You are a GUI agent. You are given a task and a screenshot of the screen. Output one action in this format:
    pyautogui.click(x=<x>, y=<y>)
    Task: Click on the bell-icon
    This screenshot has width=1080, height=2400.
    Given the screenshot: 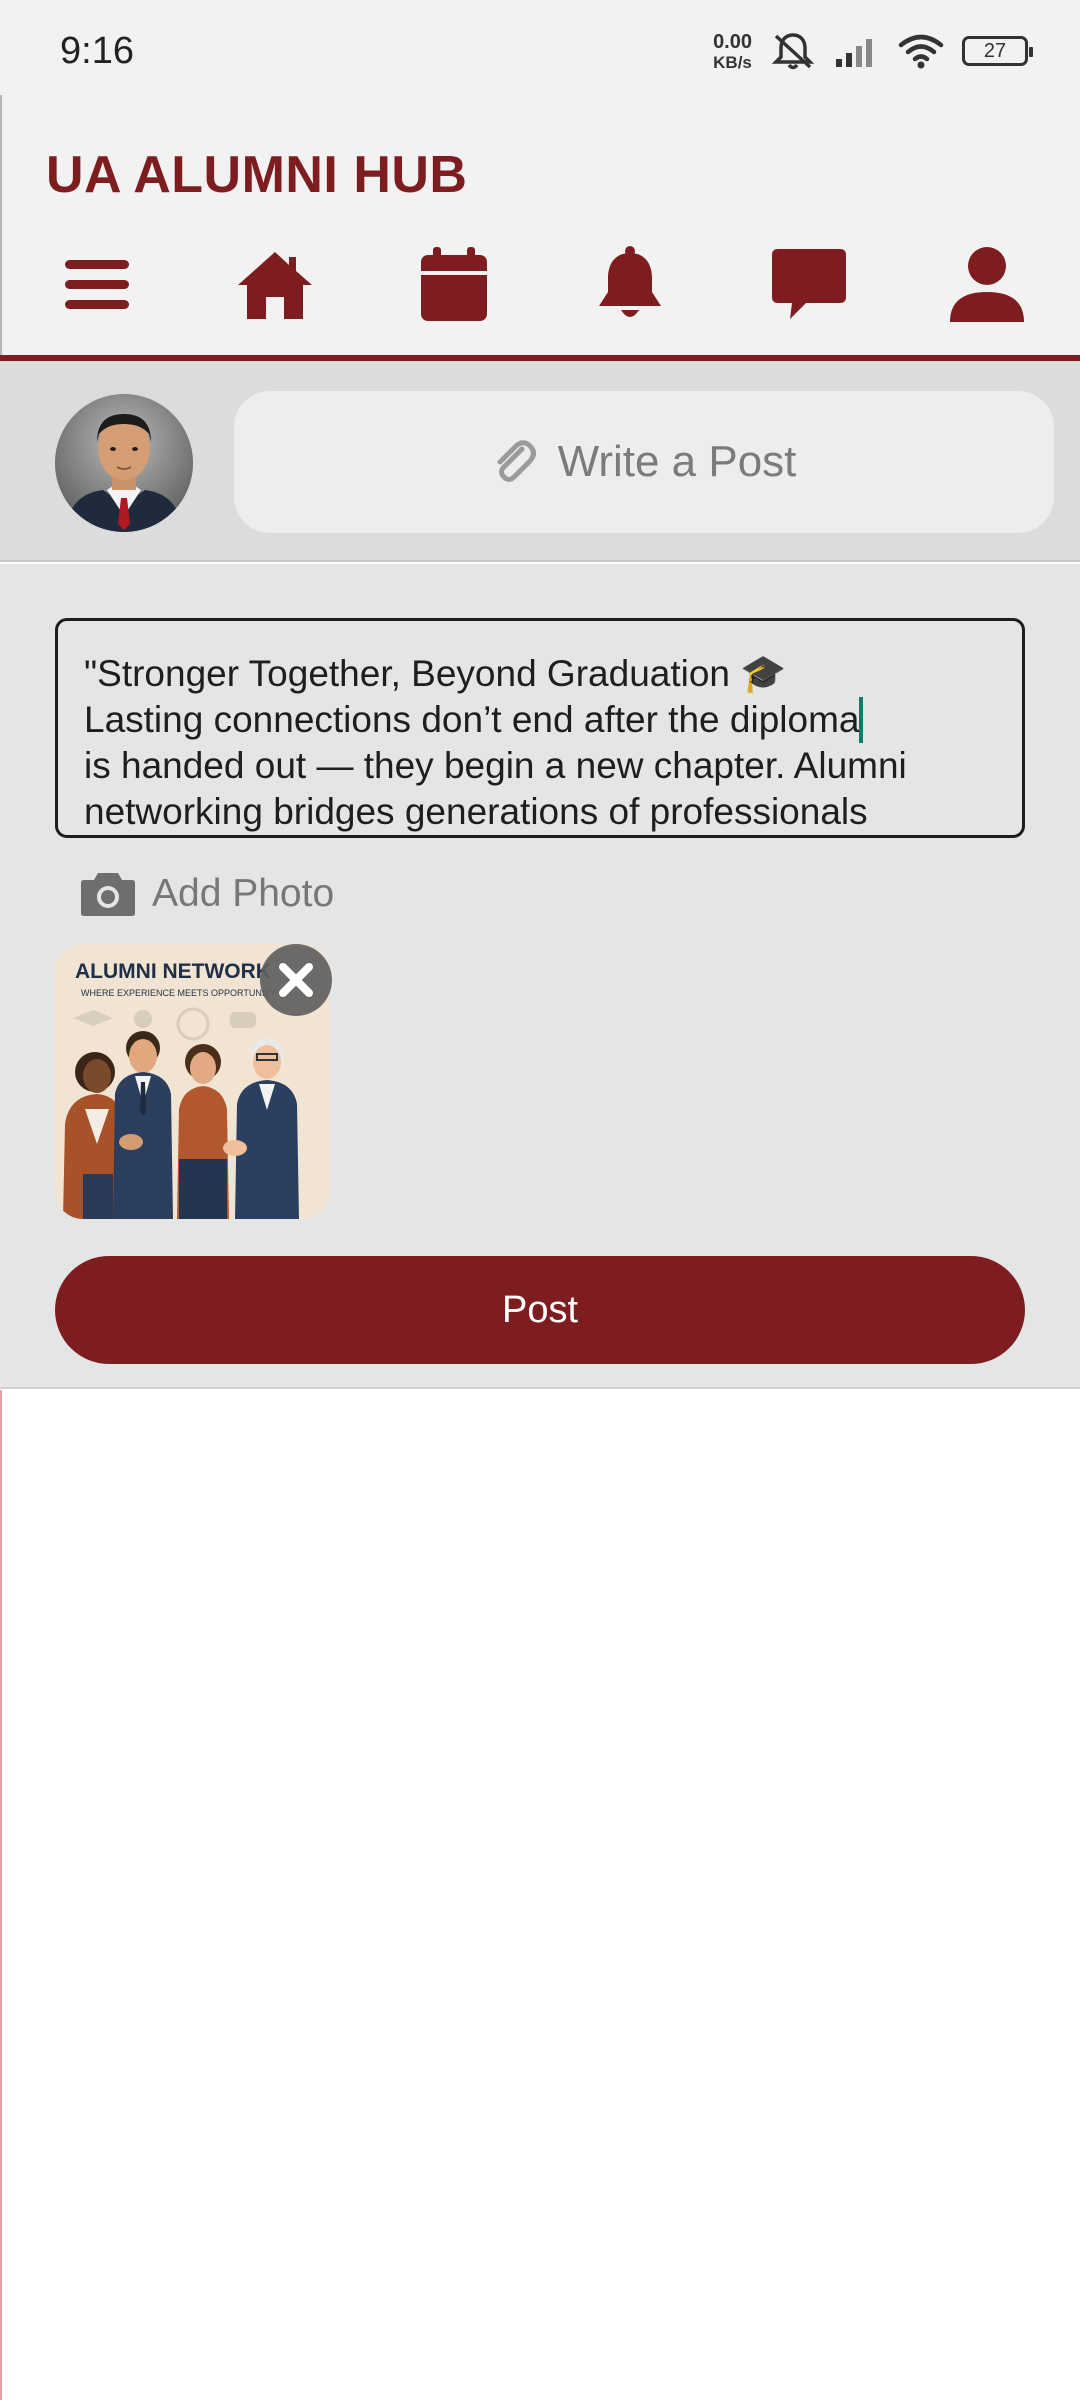 What is the action you would take?
    pyautogui.click(x=630, y=281)
    